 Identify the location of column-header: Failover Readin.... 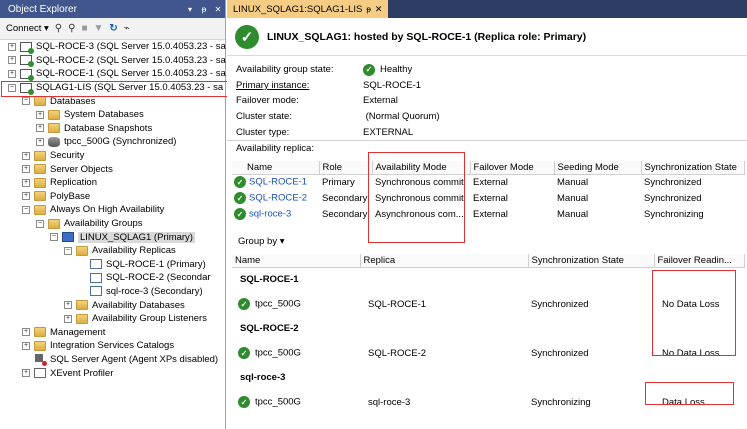
(699, 261).